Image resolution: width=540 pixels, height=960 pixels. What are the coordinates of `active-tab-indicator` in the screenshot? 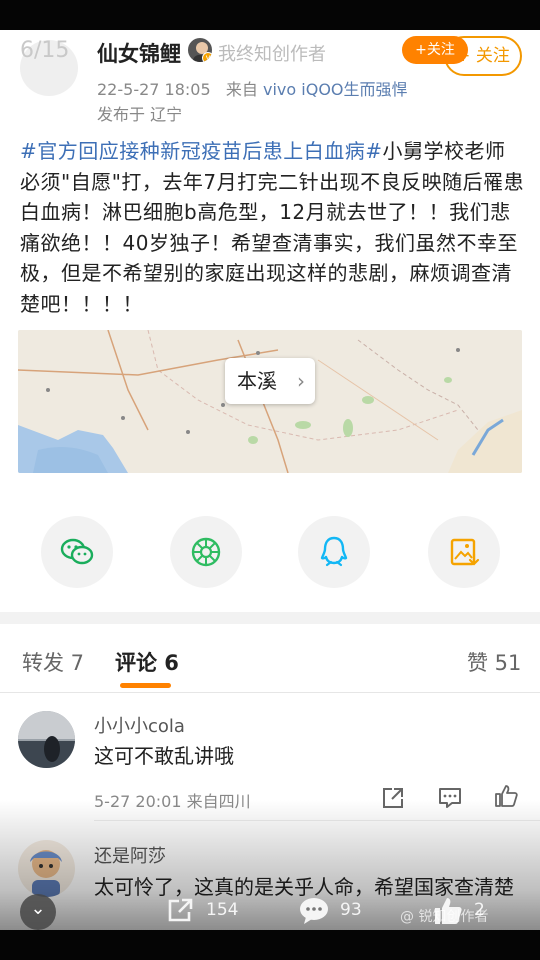 It's located at (145, 685).